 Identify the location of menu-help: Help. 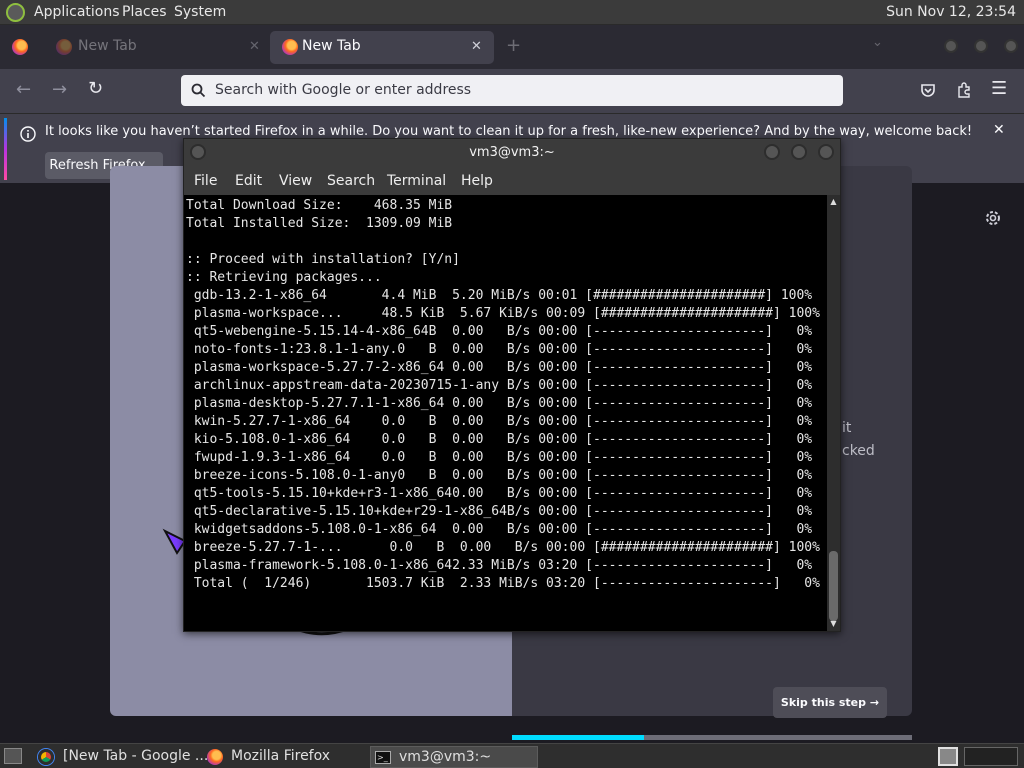
(477, 181).